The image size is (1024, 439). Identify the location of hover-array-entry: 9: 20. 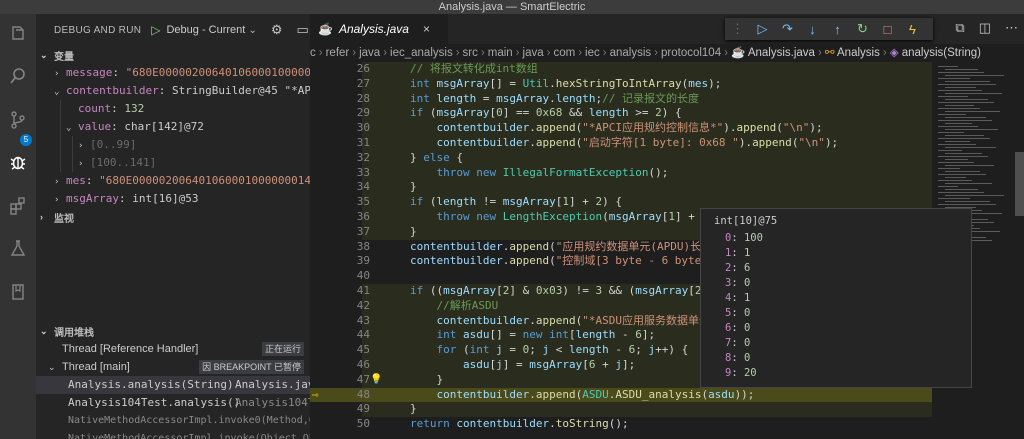
(741, 373).